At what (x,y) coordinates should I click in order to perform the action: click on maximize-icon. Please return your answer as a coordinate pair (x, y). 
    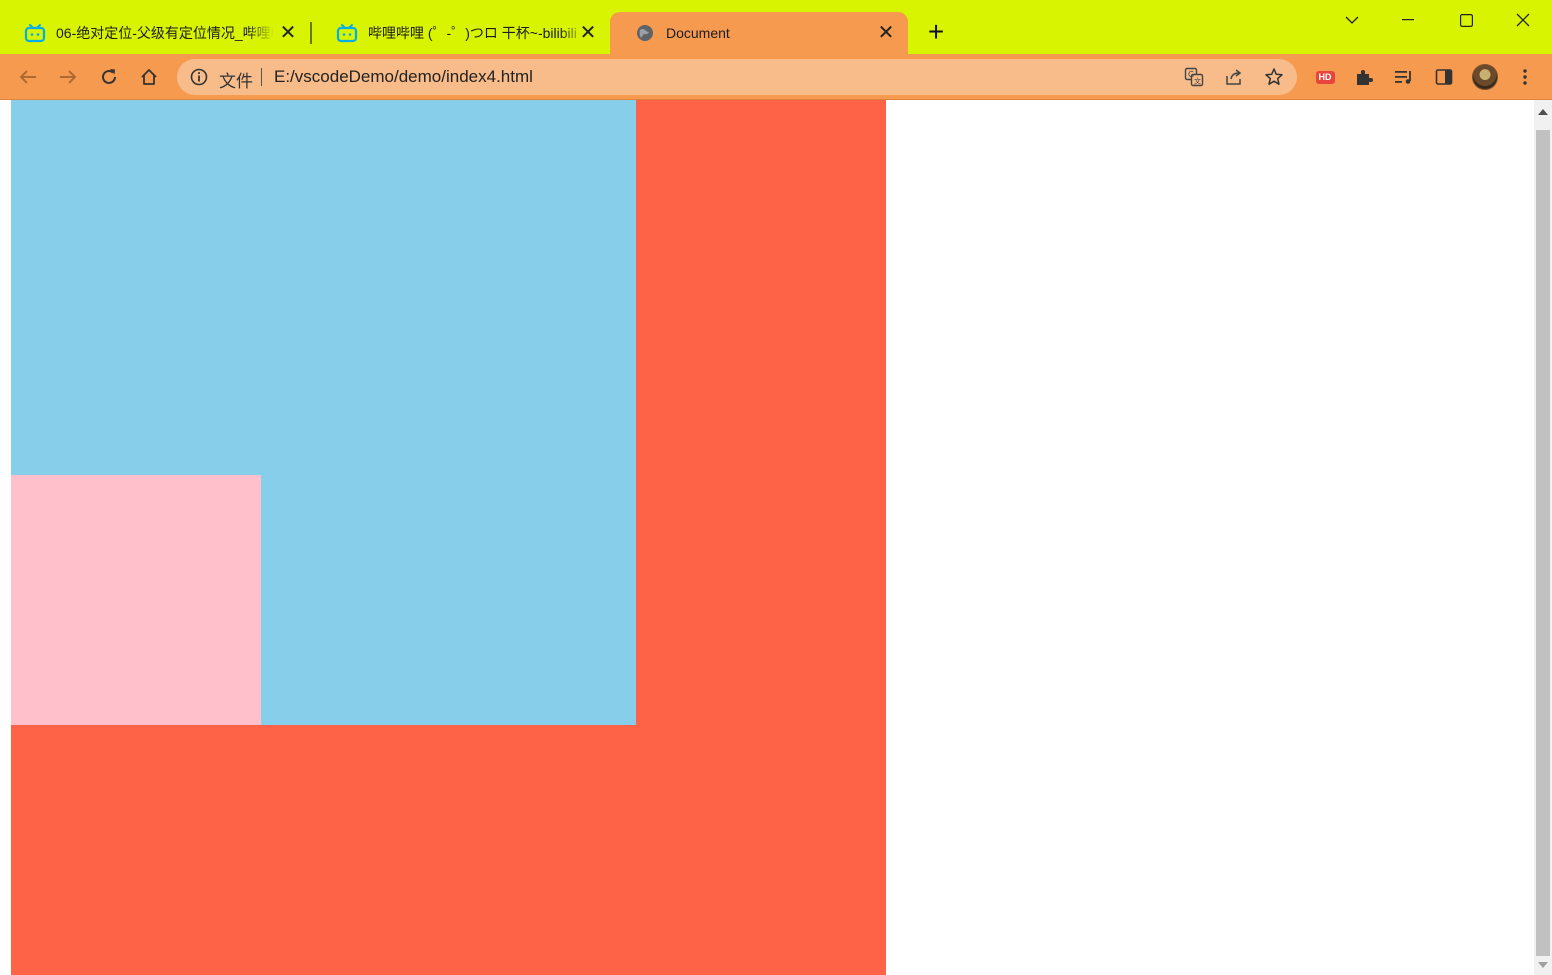
    Looking at the image, I should click on (1466, 20).